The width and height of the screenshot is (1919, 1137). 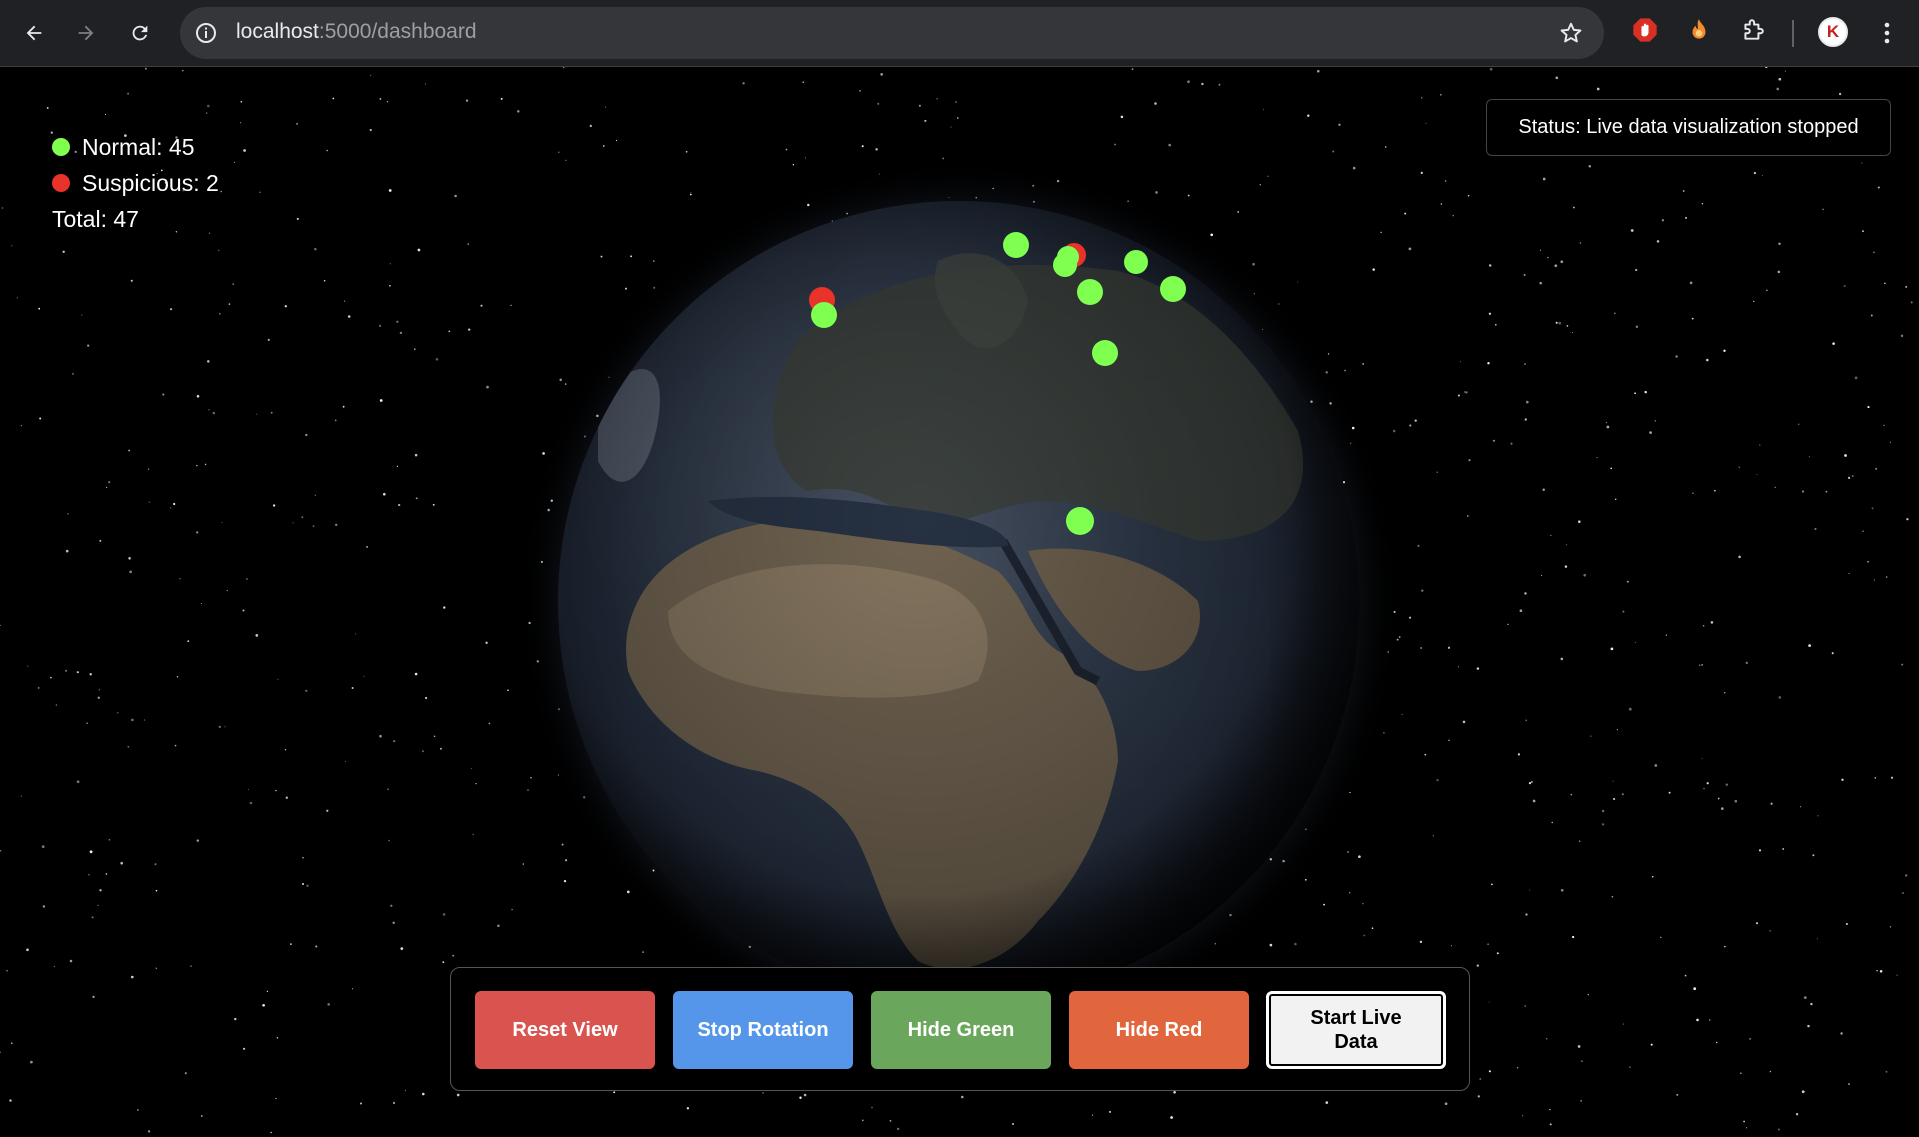 What do you see at coordinates (356, 32) in the screenshot?
I see `url-text: localhost:5000/dashboard` at bounding box center [356, 32].